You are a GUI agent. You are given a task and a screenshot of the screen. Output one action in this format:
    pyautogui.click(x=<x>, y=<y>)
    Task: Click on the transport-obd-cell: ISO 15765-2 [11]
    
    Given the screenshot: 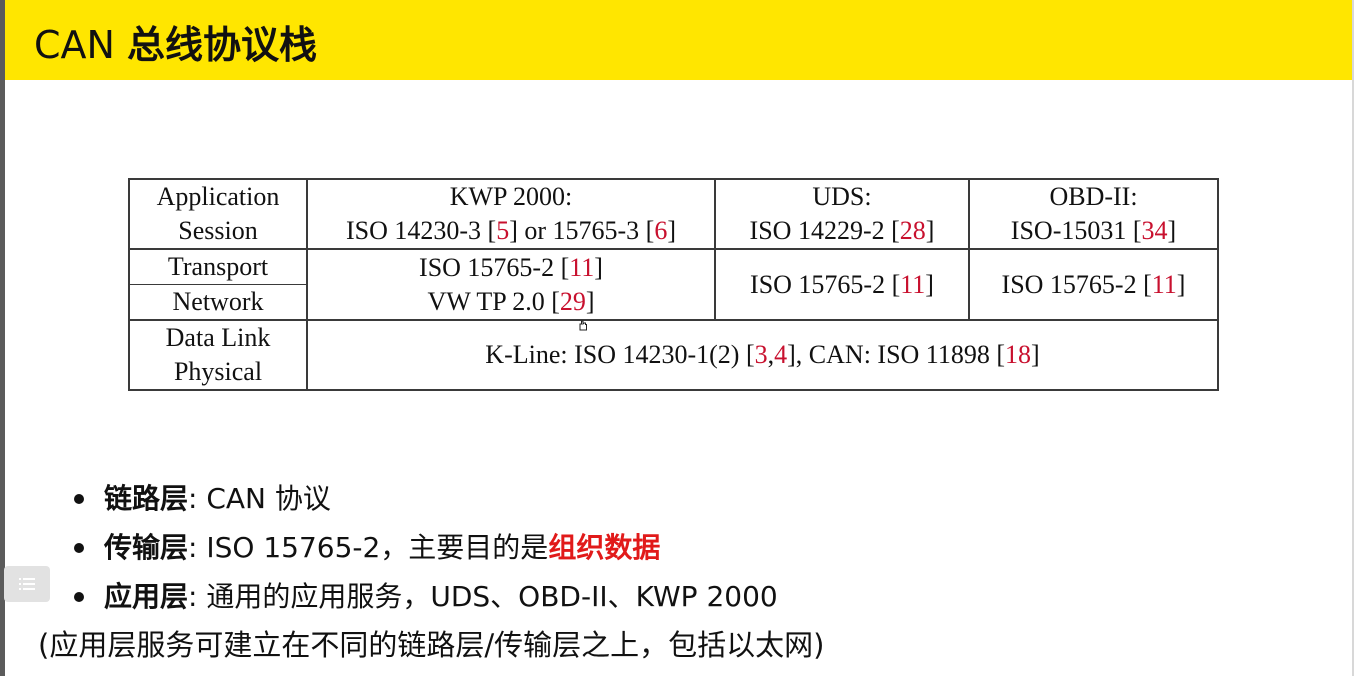 What is the action you would take?
    pyautogui.click(x=1093, y=284)
    